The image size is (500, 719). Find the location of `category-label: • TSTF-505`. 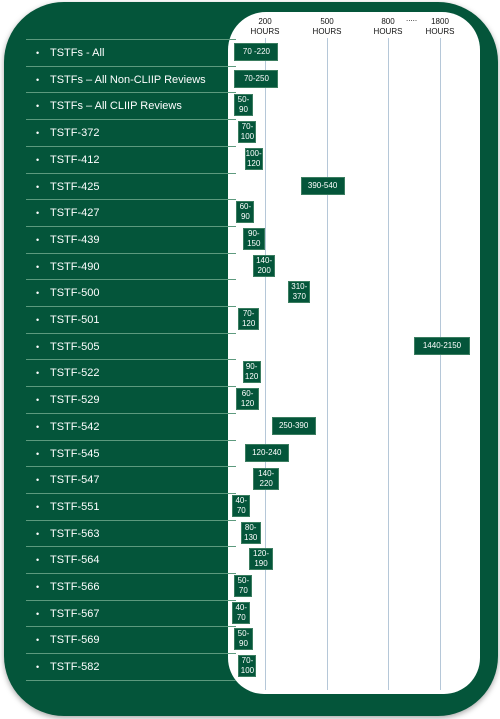

category-label: • TSTF-505 is located at coordinates (68, 347).